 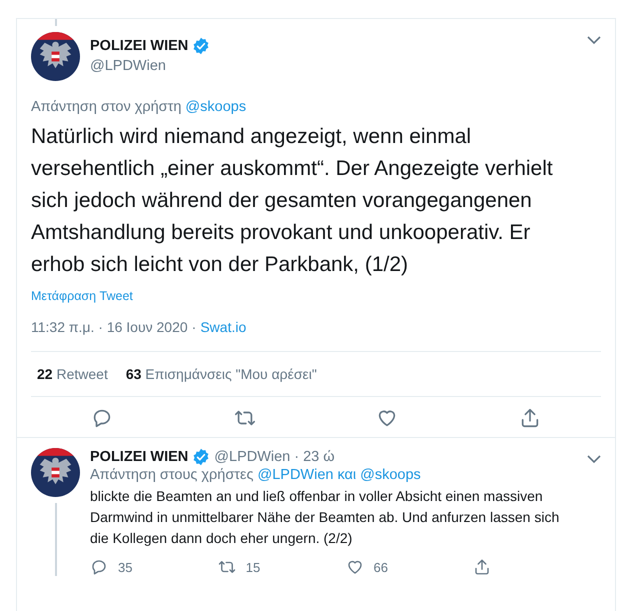 I want to click on action-count: 35, so click(x=125, y=567).